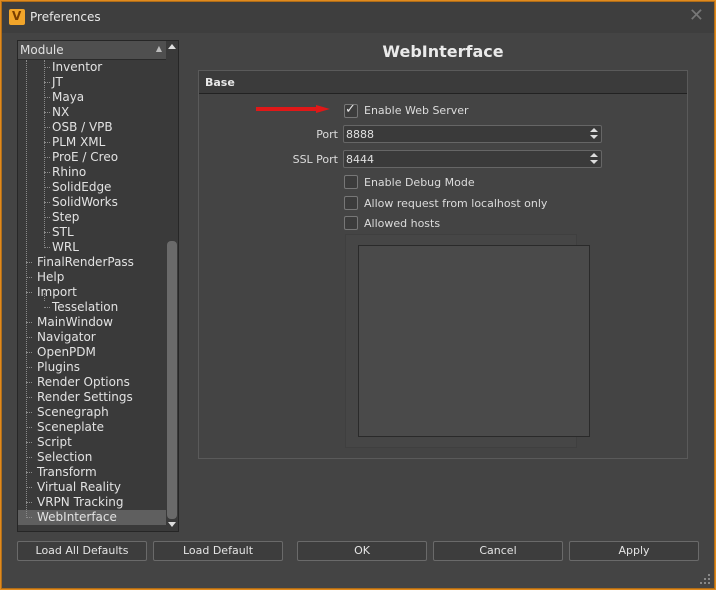  What do you see at coordinates (92, 112) in the screenshot?
I see `tree-item: NX` at bounding box center [92, 112].